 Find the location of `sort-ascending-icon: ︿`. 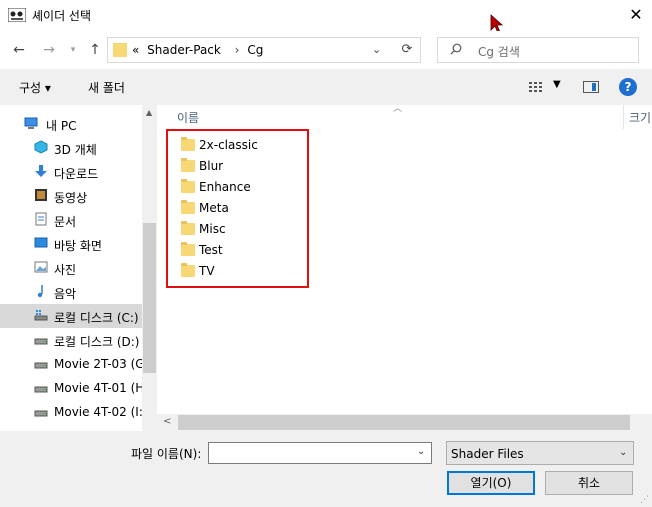

sort-ascending-icon: ︿ is located at coordinates (398, 109).